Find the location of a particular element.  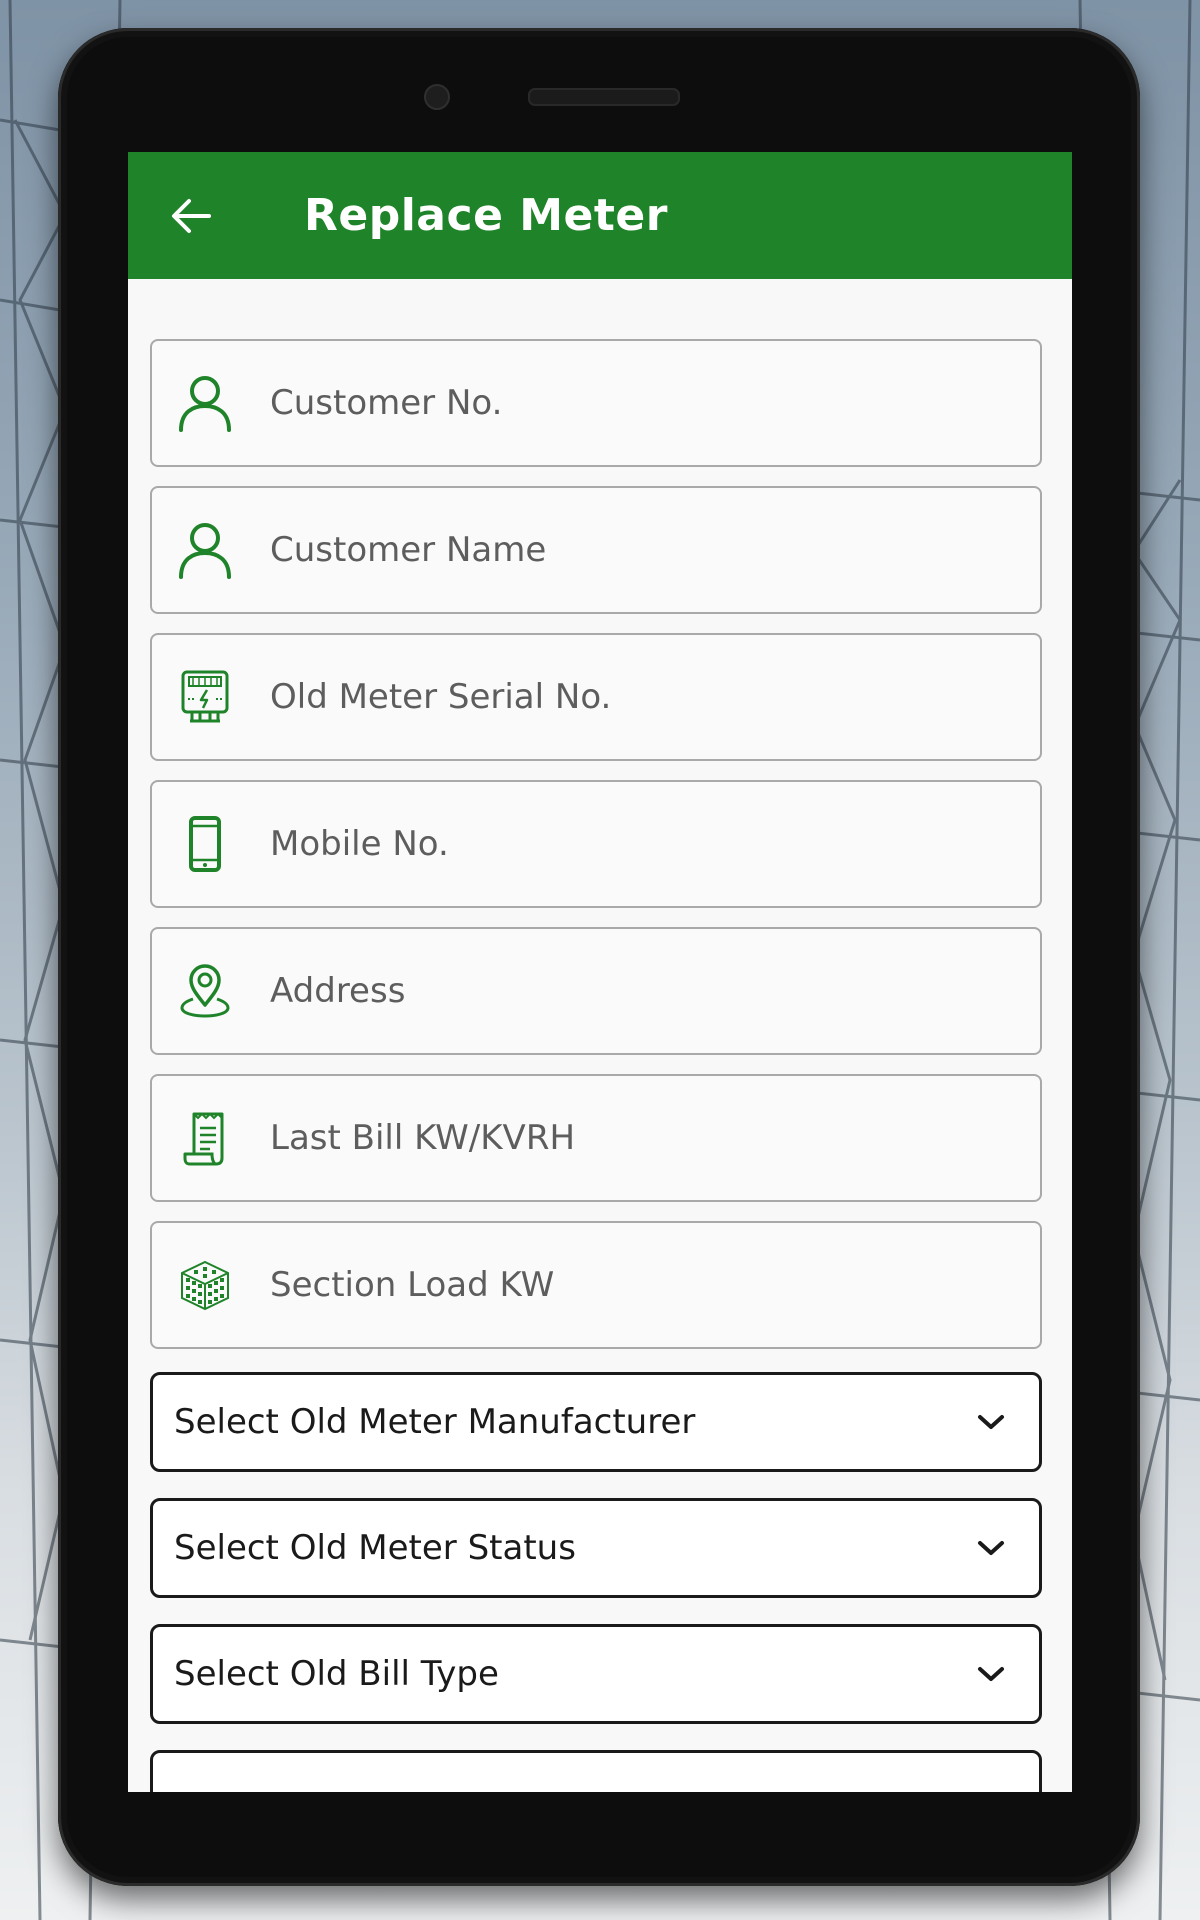

old-meter-manufacturer-label: Select Old Meter Manufacturer is located at coordinates (435, 1422).